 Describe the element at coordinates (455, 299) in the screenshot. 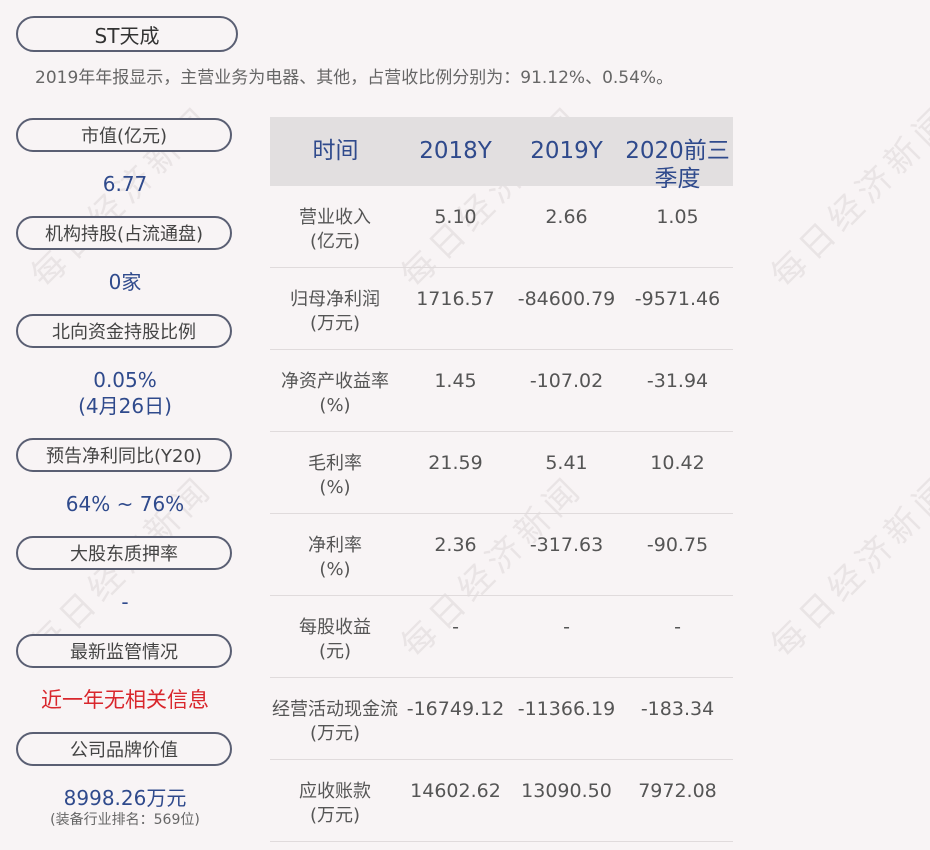

I see `cell-2018: 1716.57` at that location.